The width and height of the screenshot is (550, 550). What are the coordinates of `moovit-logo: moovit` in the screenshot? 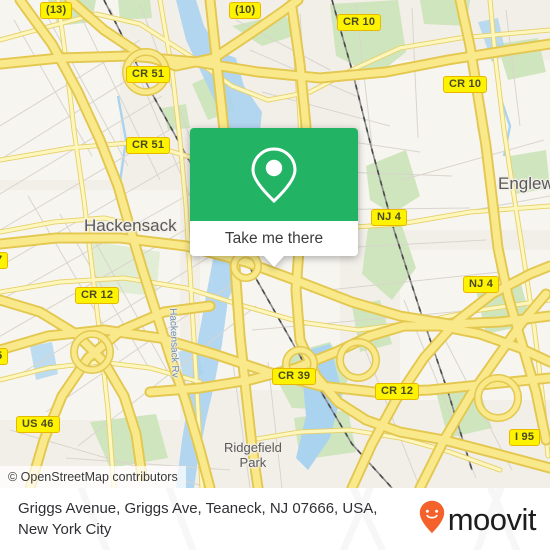 It's located at (478, 519).